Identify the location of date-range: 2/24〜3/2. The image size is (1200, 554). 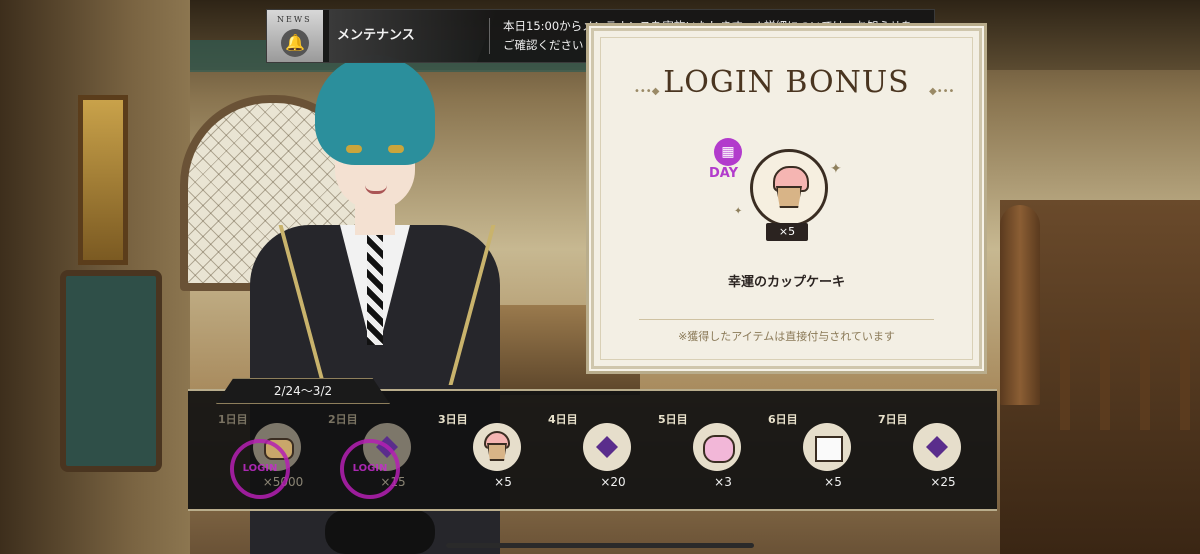
(303, 391).